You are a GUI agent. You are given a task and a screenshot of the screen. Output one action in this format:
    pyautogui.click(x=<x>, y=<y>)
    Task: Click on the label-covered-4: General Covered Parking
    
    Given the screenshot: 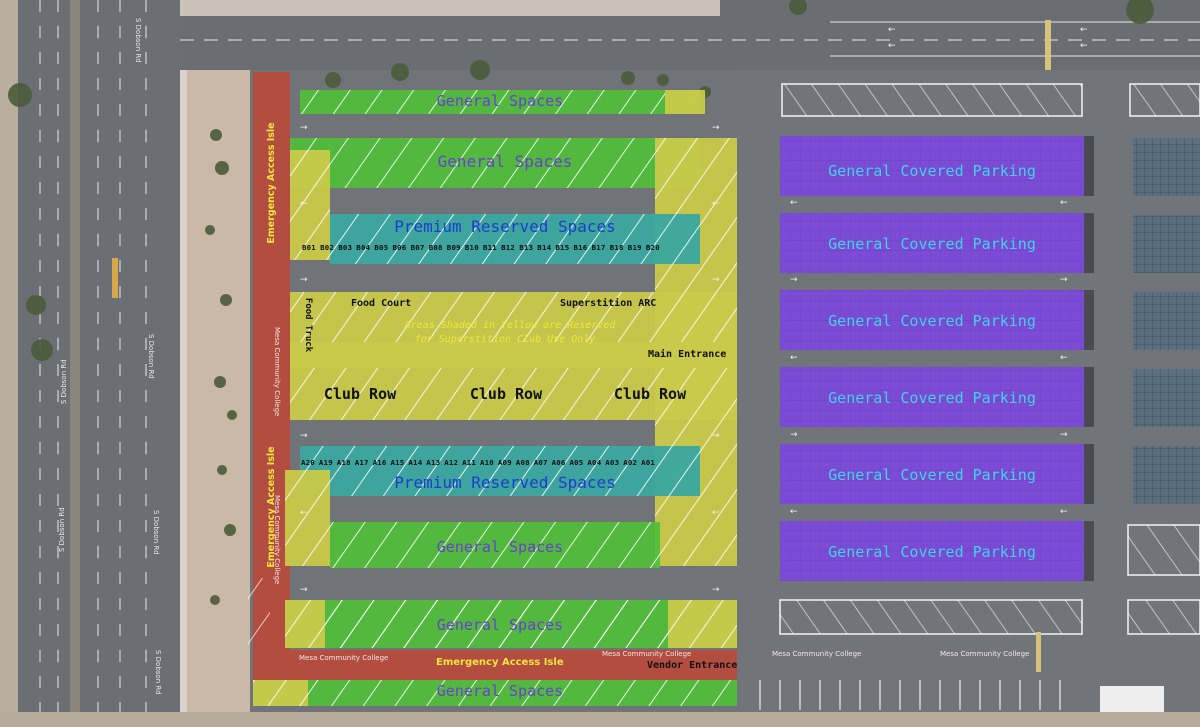 What is the action you would take?
    pyautogui.click(x=932, y=398)
    